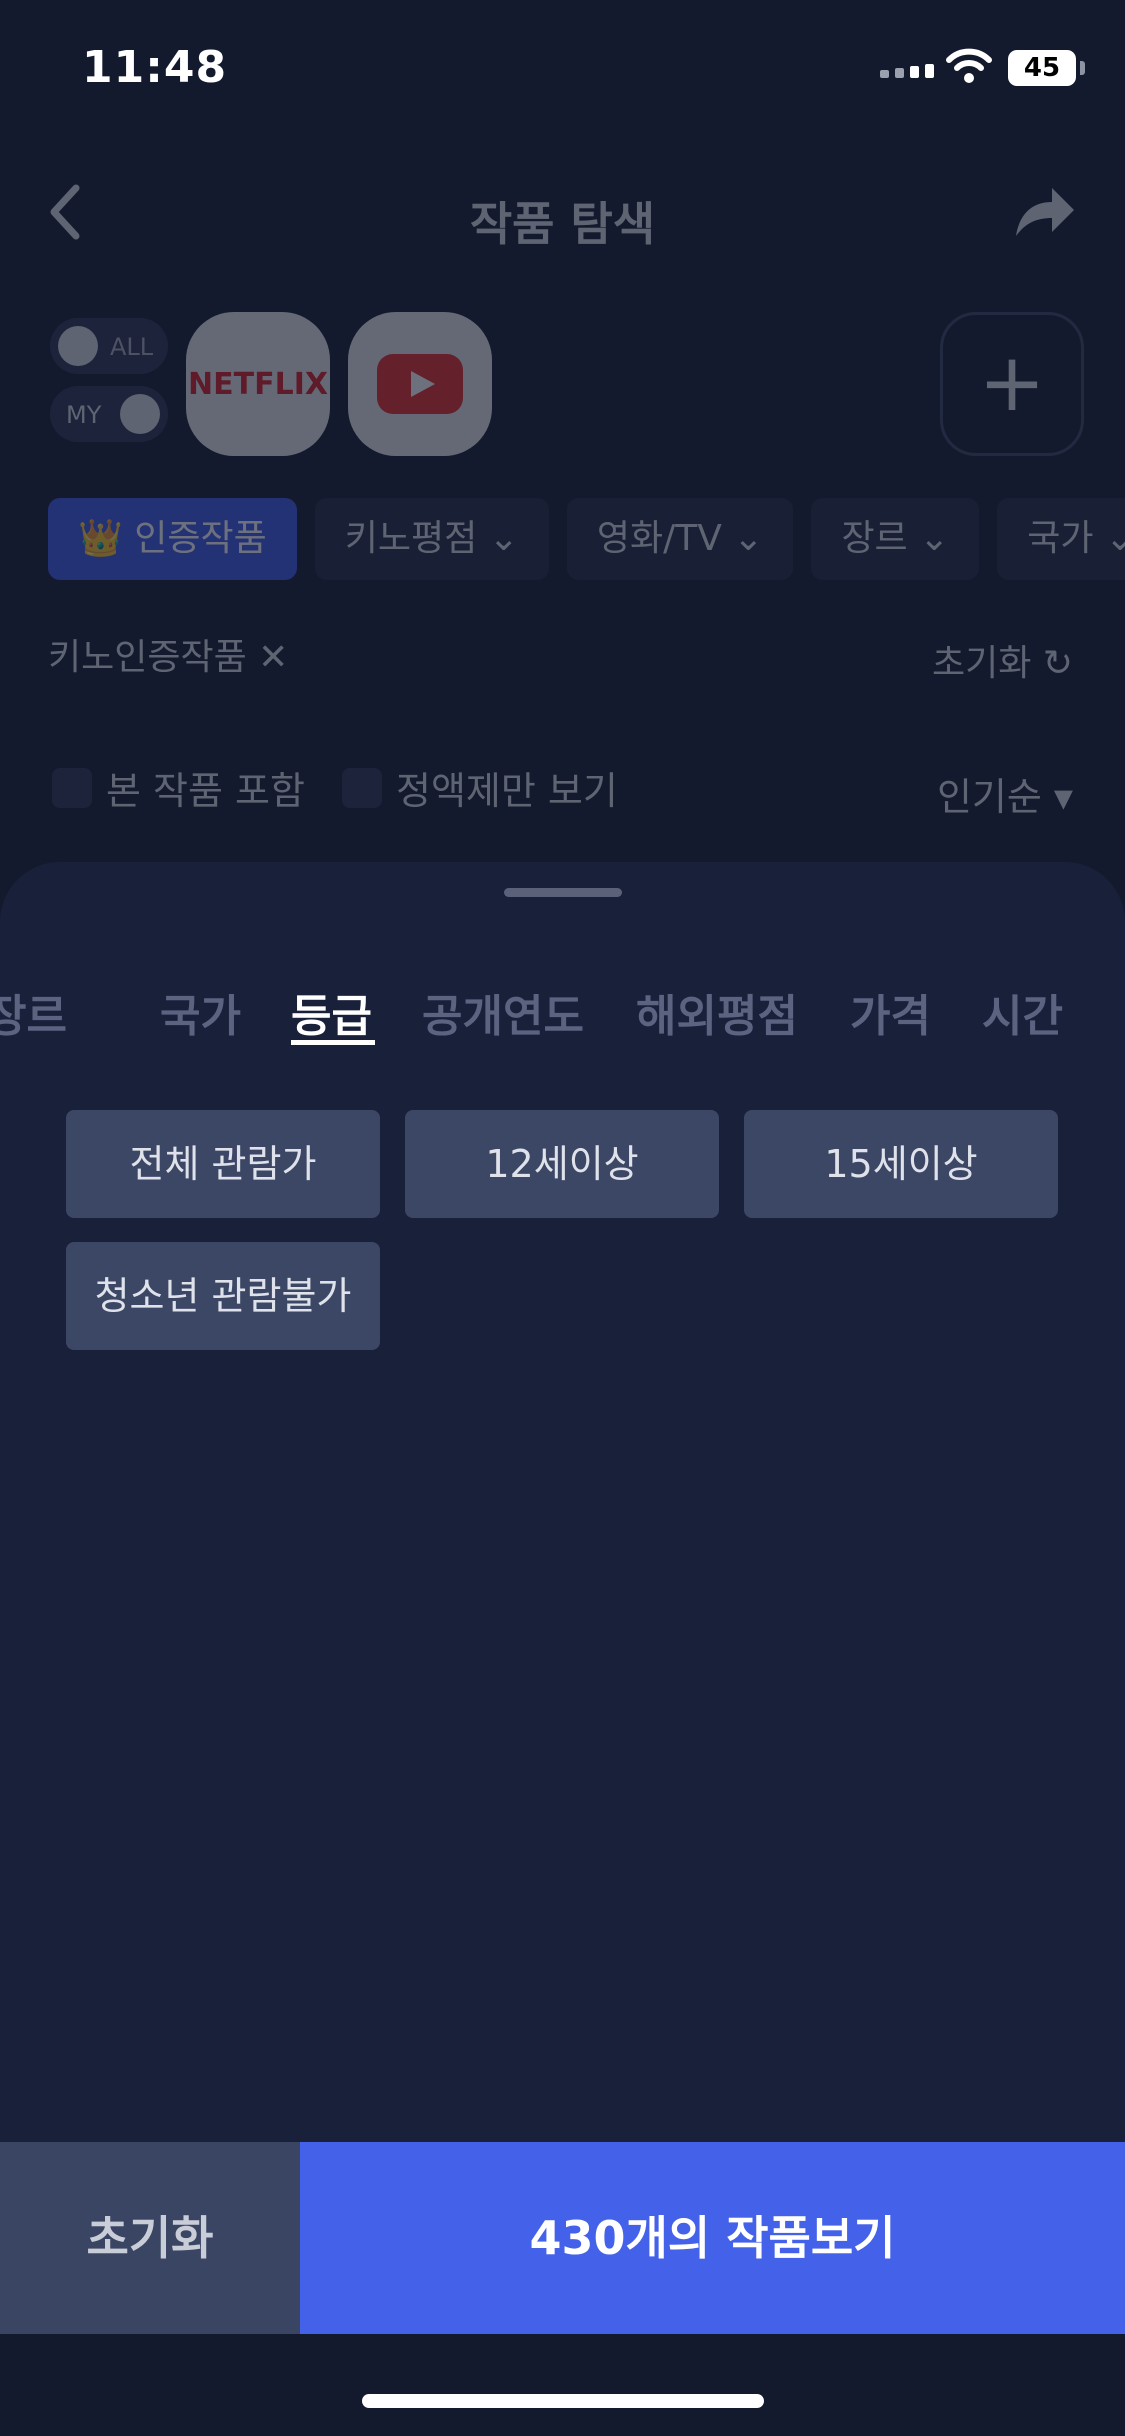 The height and width of the screenshot is (2436, 1125). I want to click on youtube-logo-button, so click(420, 384).